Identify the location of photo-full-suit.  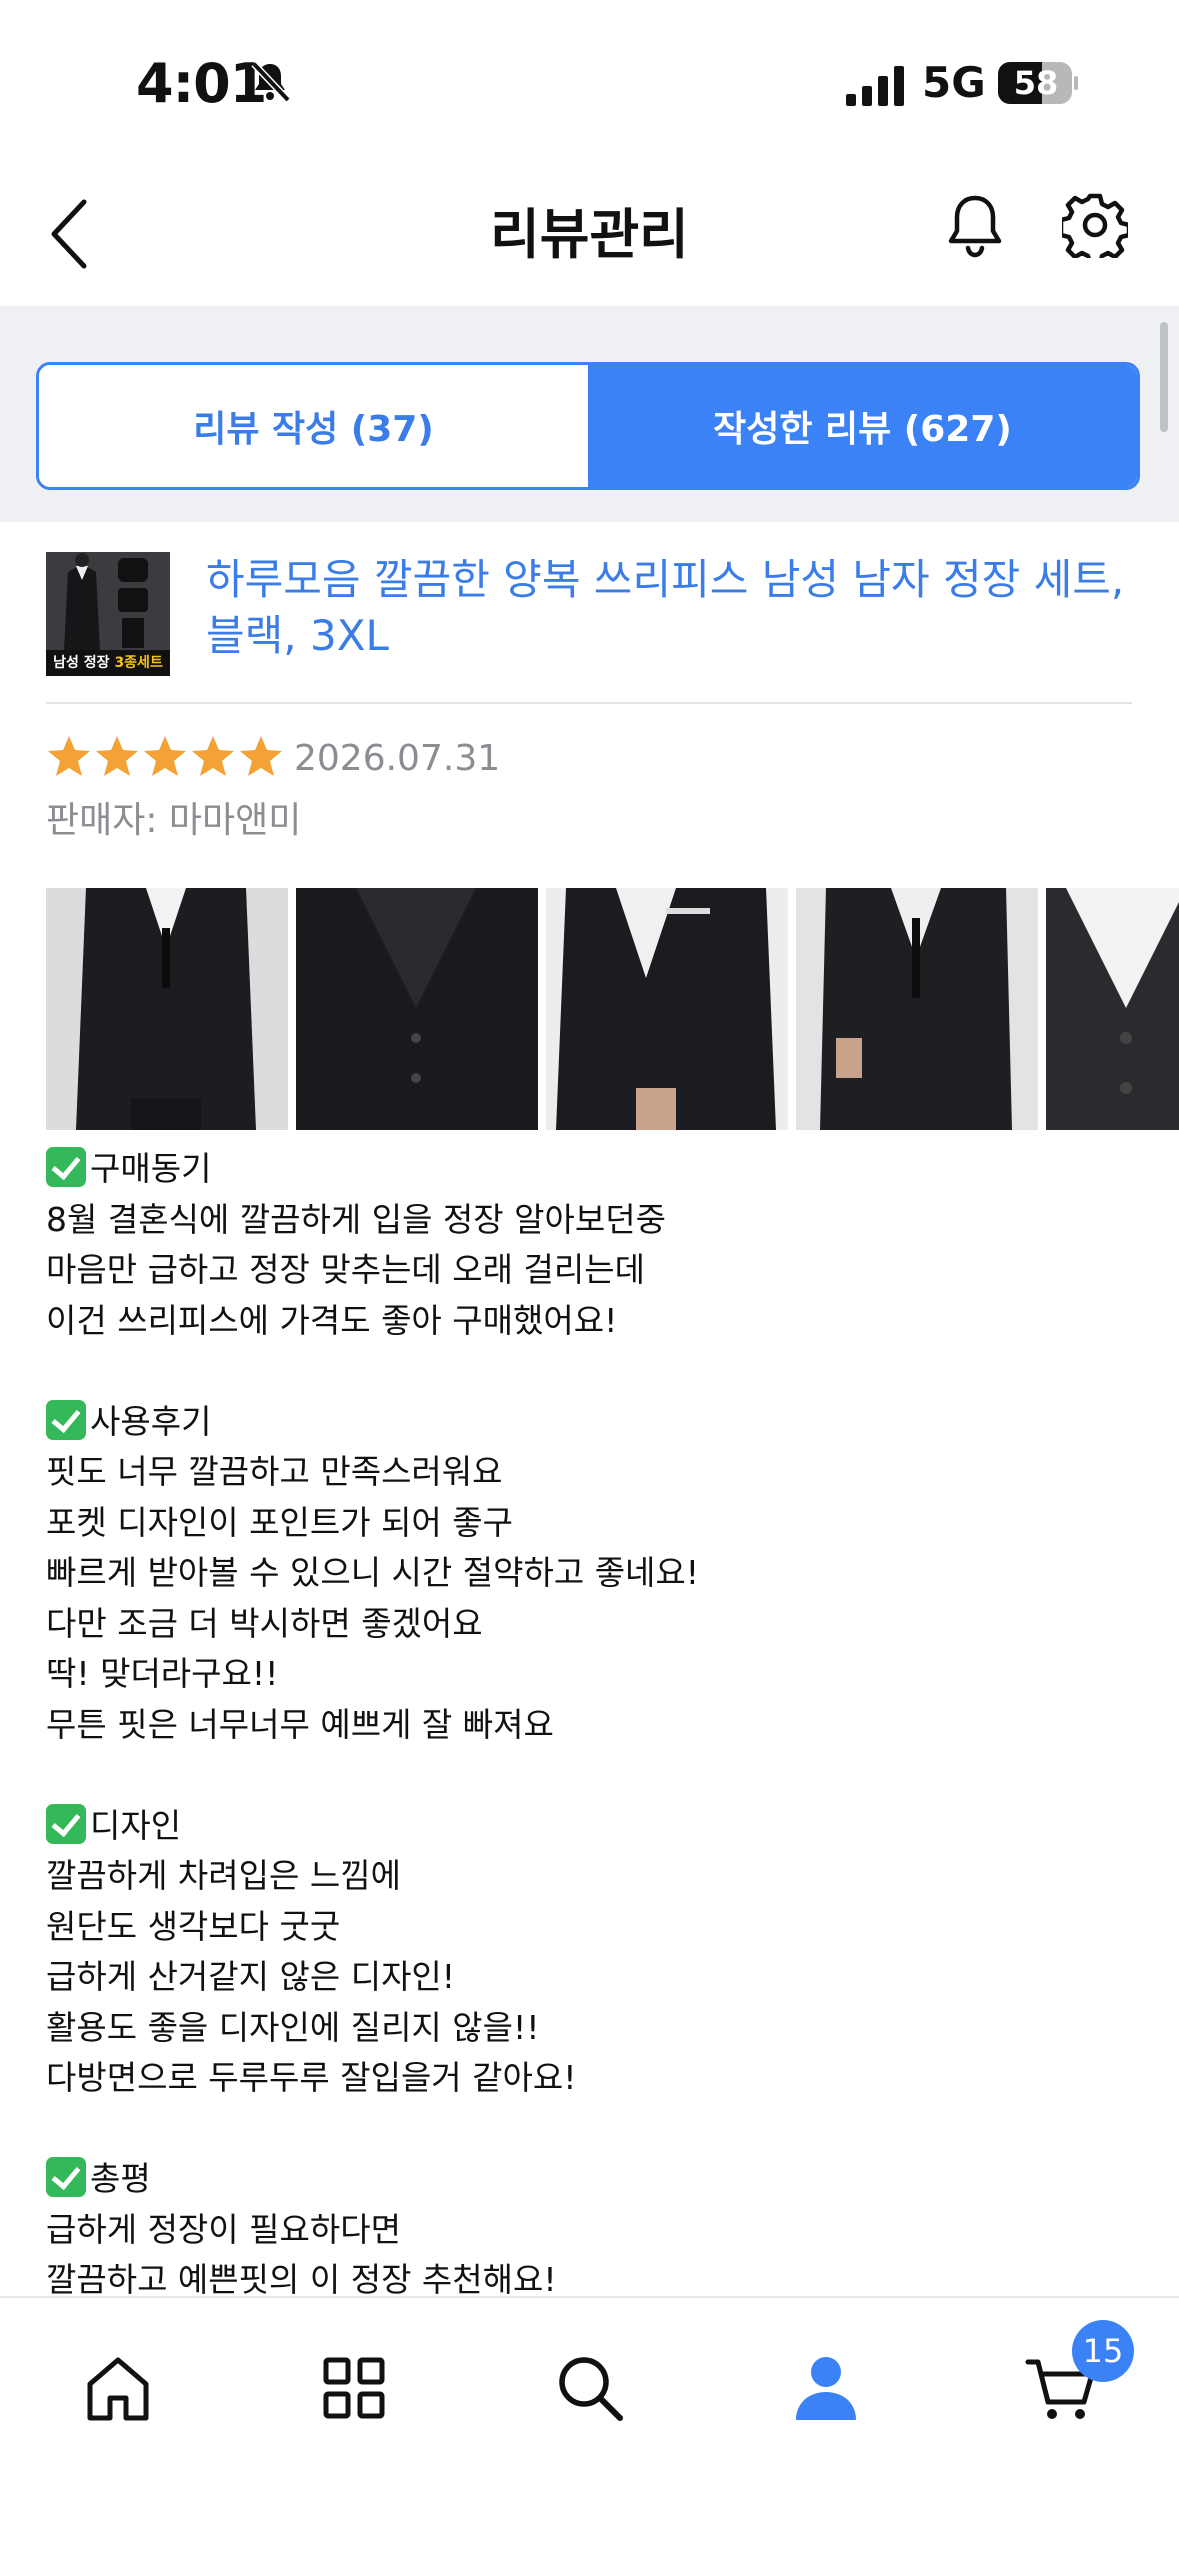
(917, 1009).